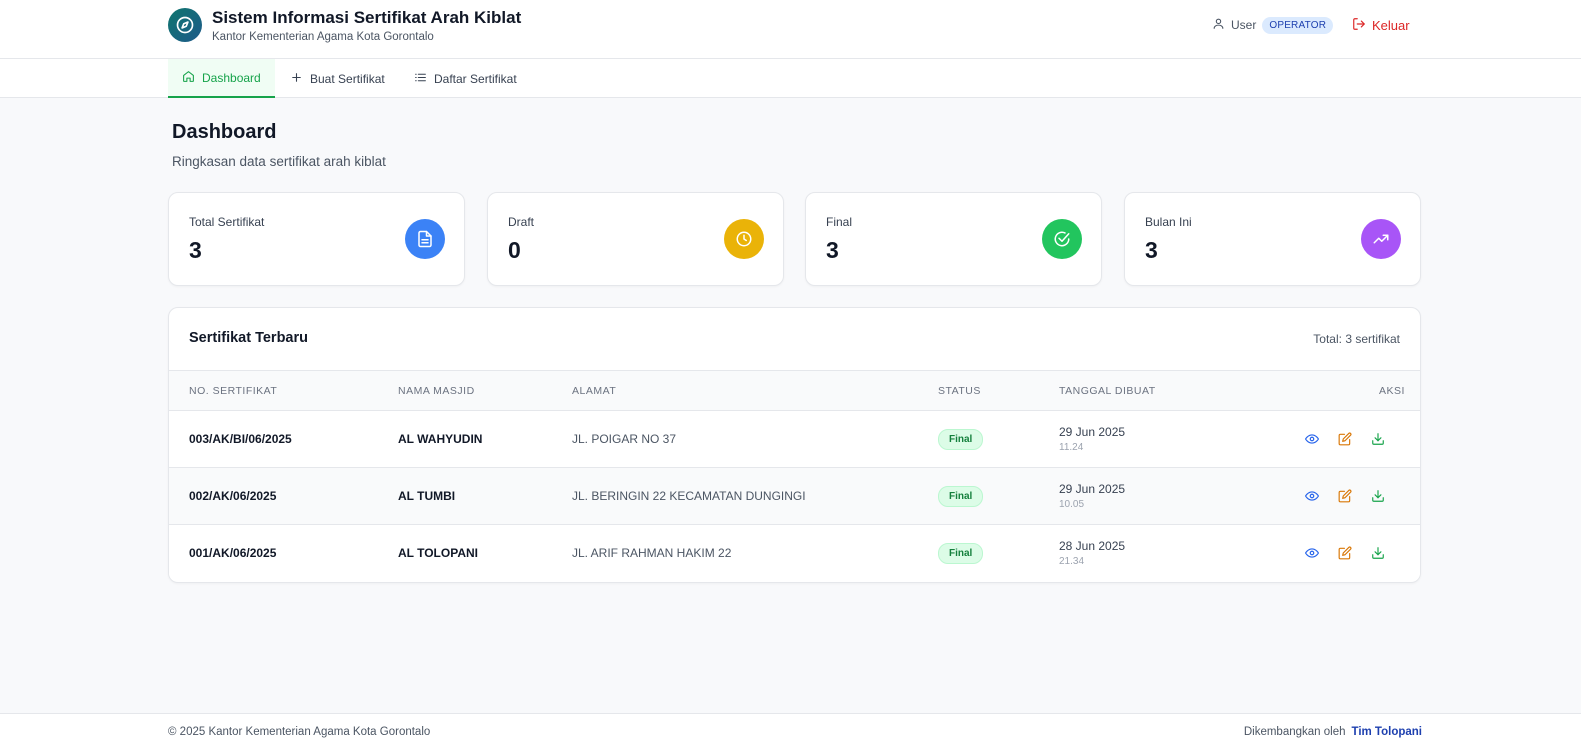  Describe the element at coordinates (248, 338) in the screenshot. I see `panel-title: Sertifikat Terbaru` at that location.